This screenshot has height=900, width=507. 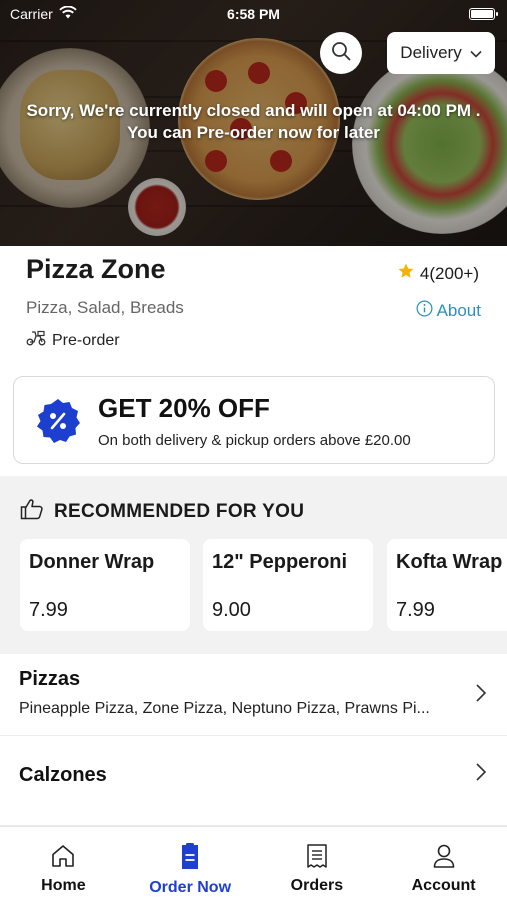 What do you see at coordinates (86, 340) in the screenshot?
I see `order-type-label: Pre-order` at bounding box center [86, 340].